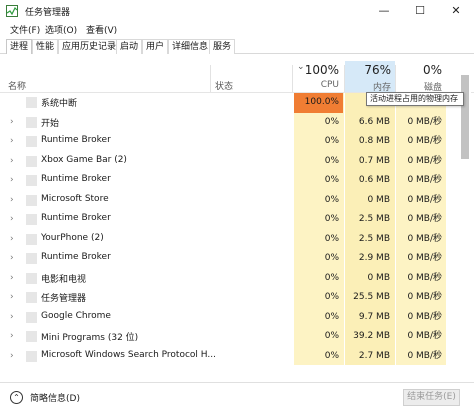  What do you see at coordinates (456, 11) in the screenshot?
I see `close-button: ✕` at bounding box center [456, 11].